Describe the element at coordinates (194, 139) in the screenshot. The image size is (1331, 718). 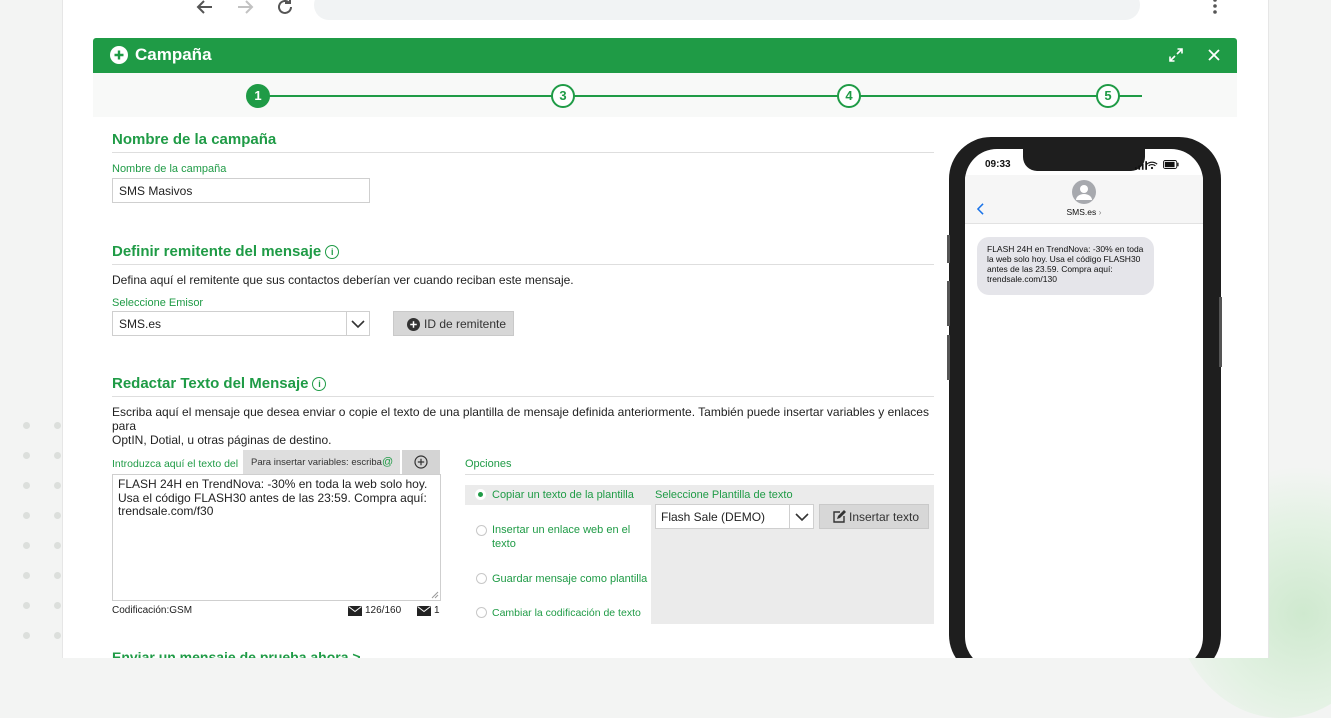
I see `campaign-name-title: Nombre de la campaña` at that location.